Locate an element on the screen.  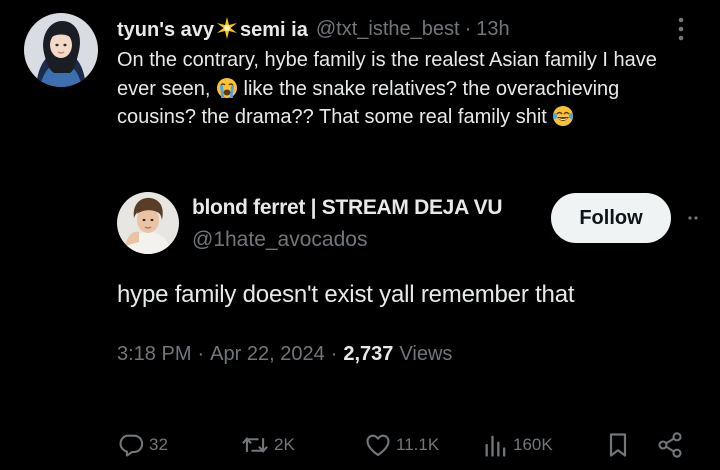
views-action-count: 160K is located at coordinates (533, 444).